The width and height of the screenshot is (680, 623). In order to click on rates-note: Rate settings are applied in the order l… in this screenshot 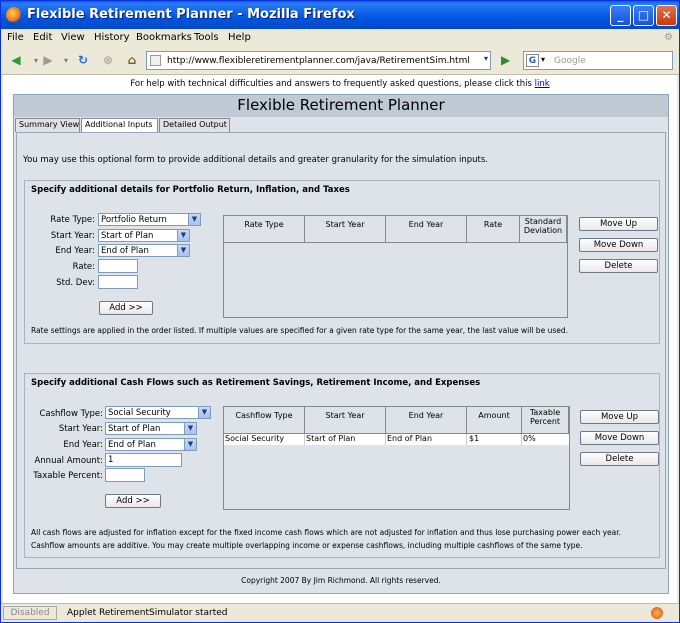, I will do `click(299, 330)`.